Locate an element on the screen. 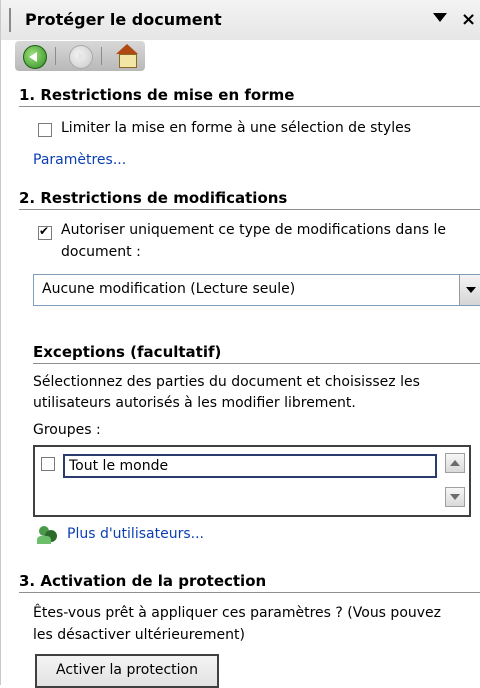 The image size is (480, 688). allow-editing-label-line2: document : is located at coordinates (101, 252).